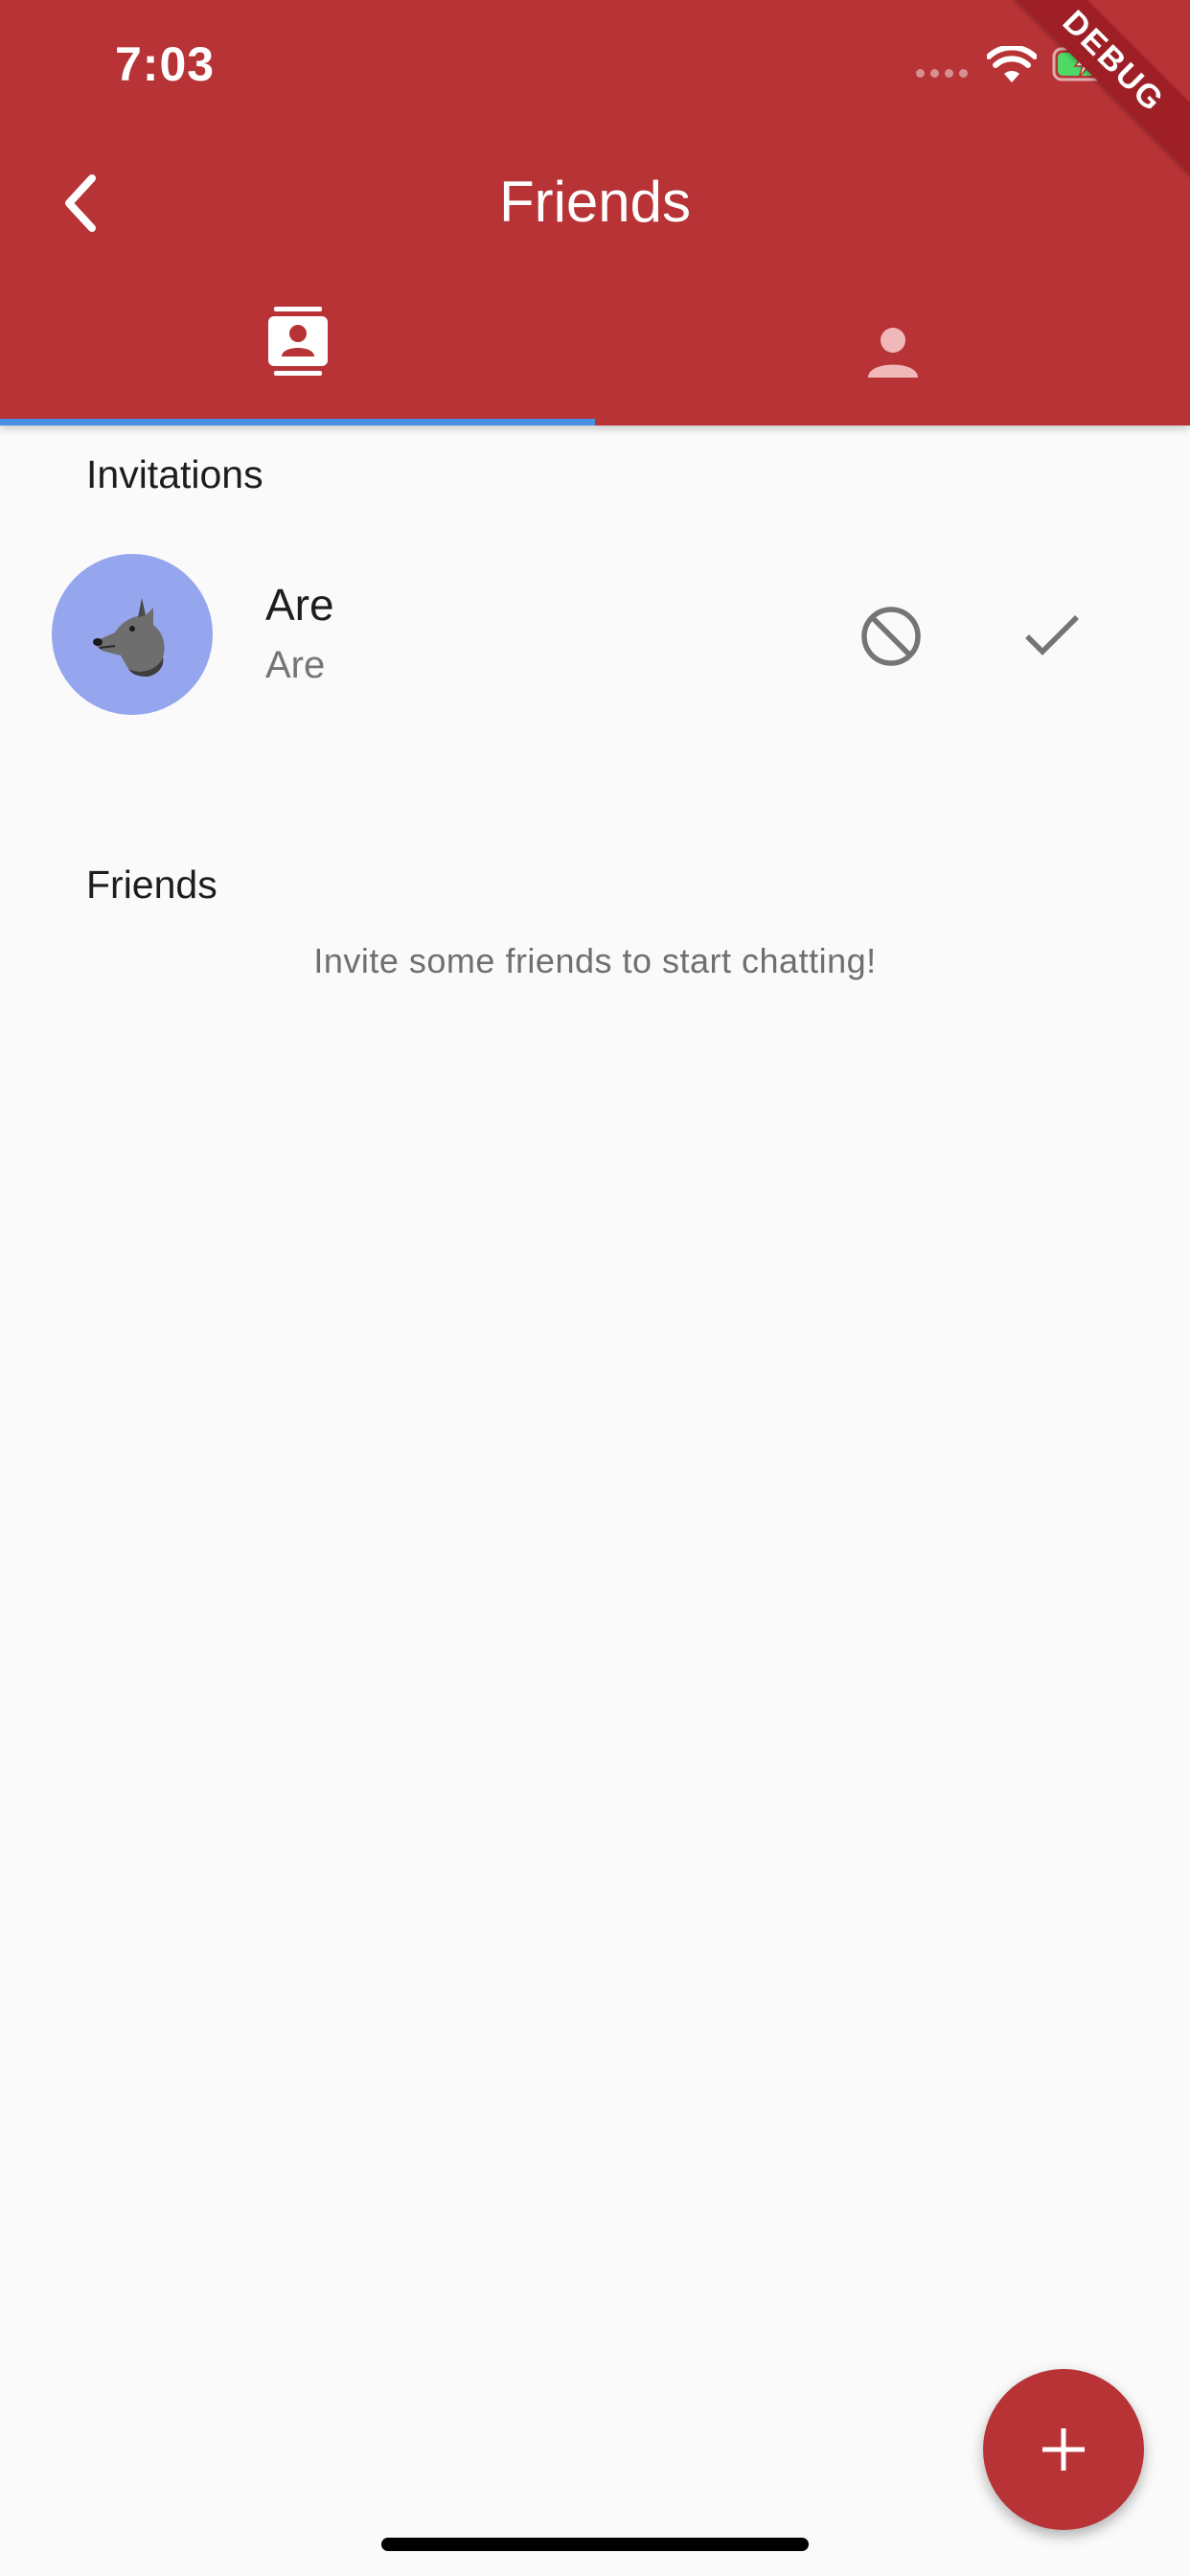 The width and height of the screenshot is (1190, 2576). I want to click on plus-icon, so click(1064, 2449).